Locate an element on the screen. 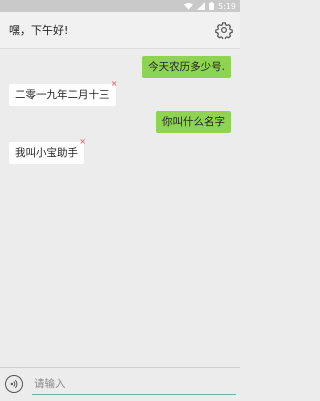 The width and height of the screenshot is (320, 401). message-text: 我叫小宝助手 is located at coordinates (46, 153).